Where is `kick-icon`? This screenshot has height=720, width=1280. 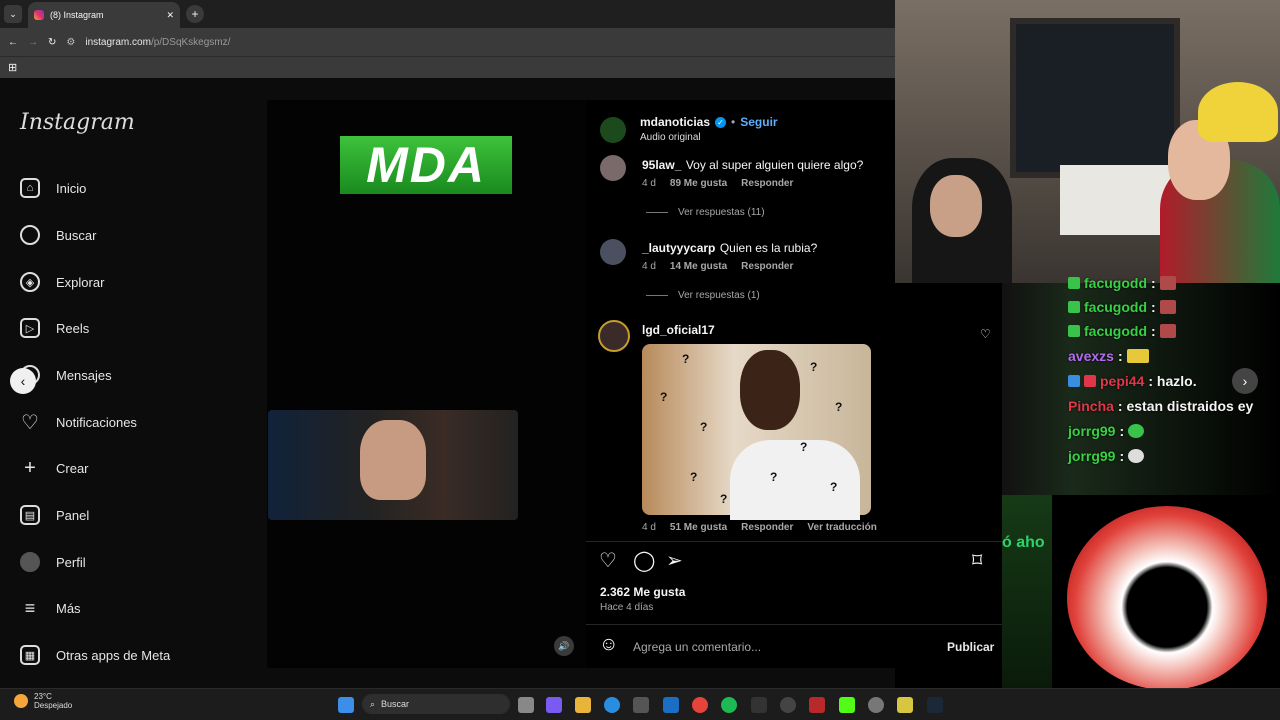
kick-icon is located at coordinates (847, 705).